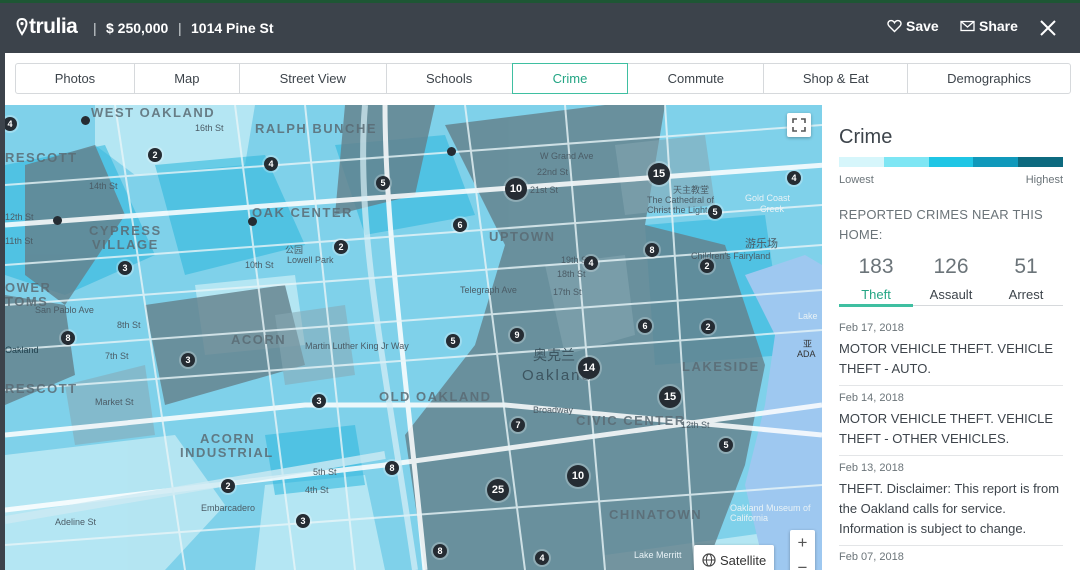 This screenshot has width=1080, height=570. I want to click on crime-report-item: Feb 07, 2018, so click(951, 557).